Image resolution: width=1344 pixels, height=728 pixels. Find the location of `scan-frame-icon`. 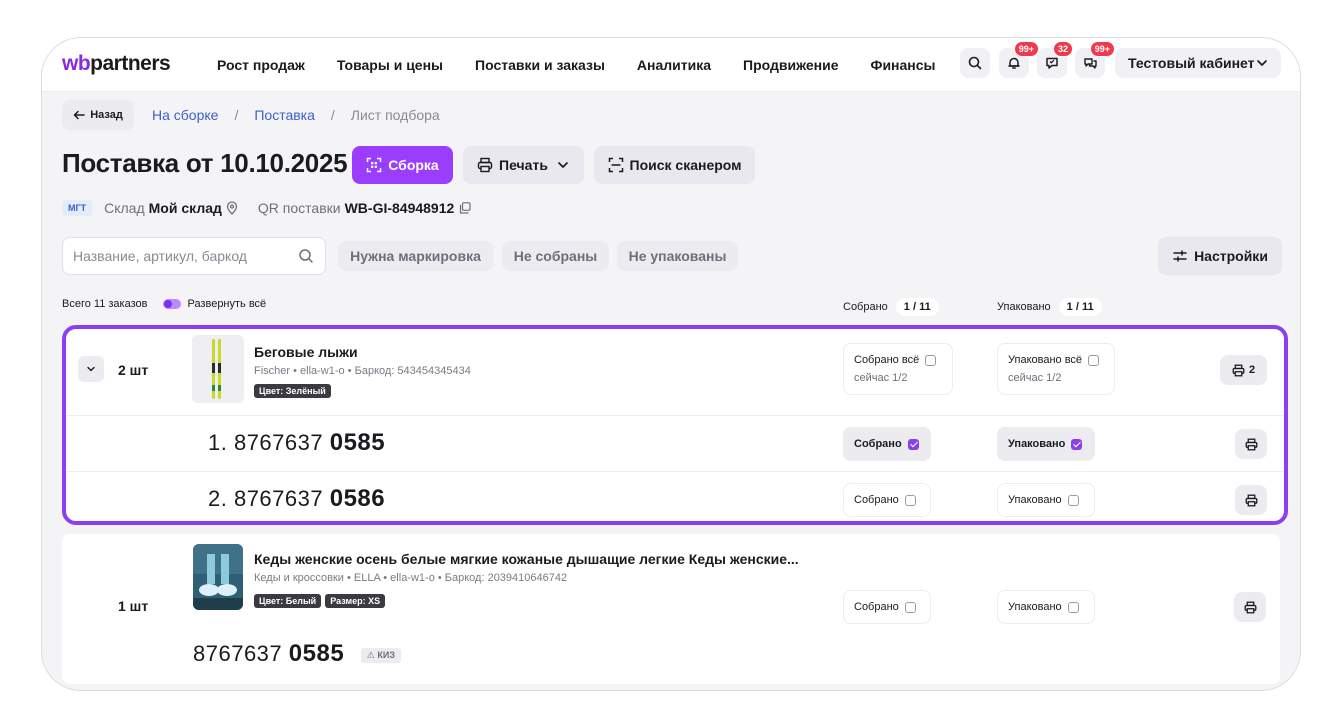

scan-frame-icon is located at coordinates (374, 165).